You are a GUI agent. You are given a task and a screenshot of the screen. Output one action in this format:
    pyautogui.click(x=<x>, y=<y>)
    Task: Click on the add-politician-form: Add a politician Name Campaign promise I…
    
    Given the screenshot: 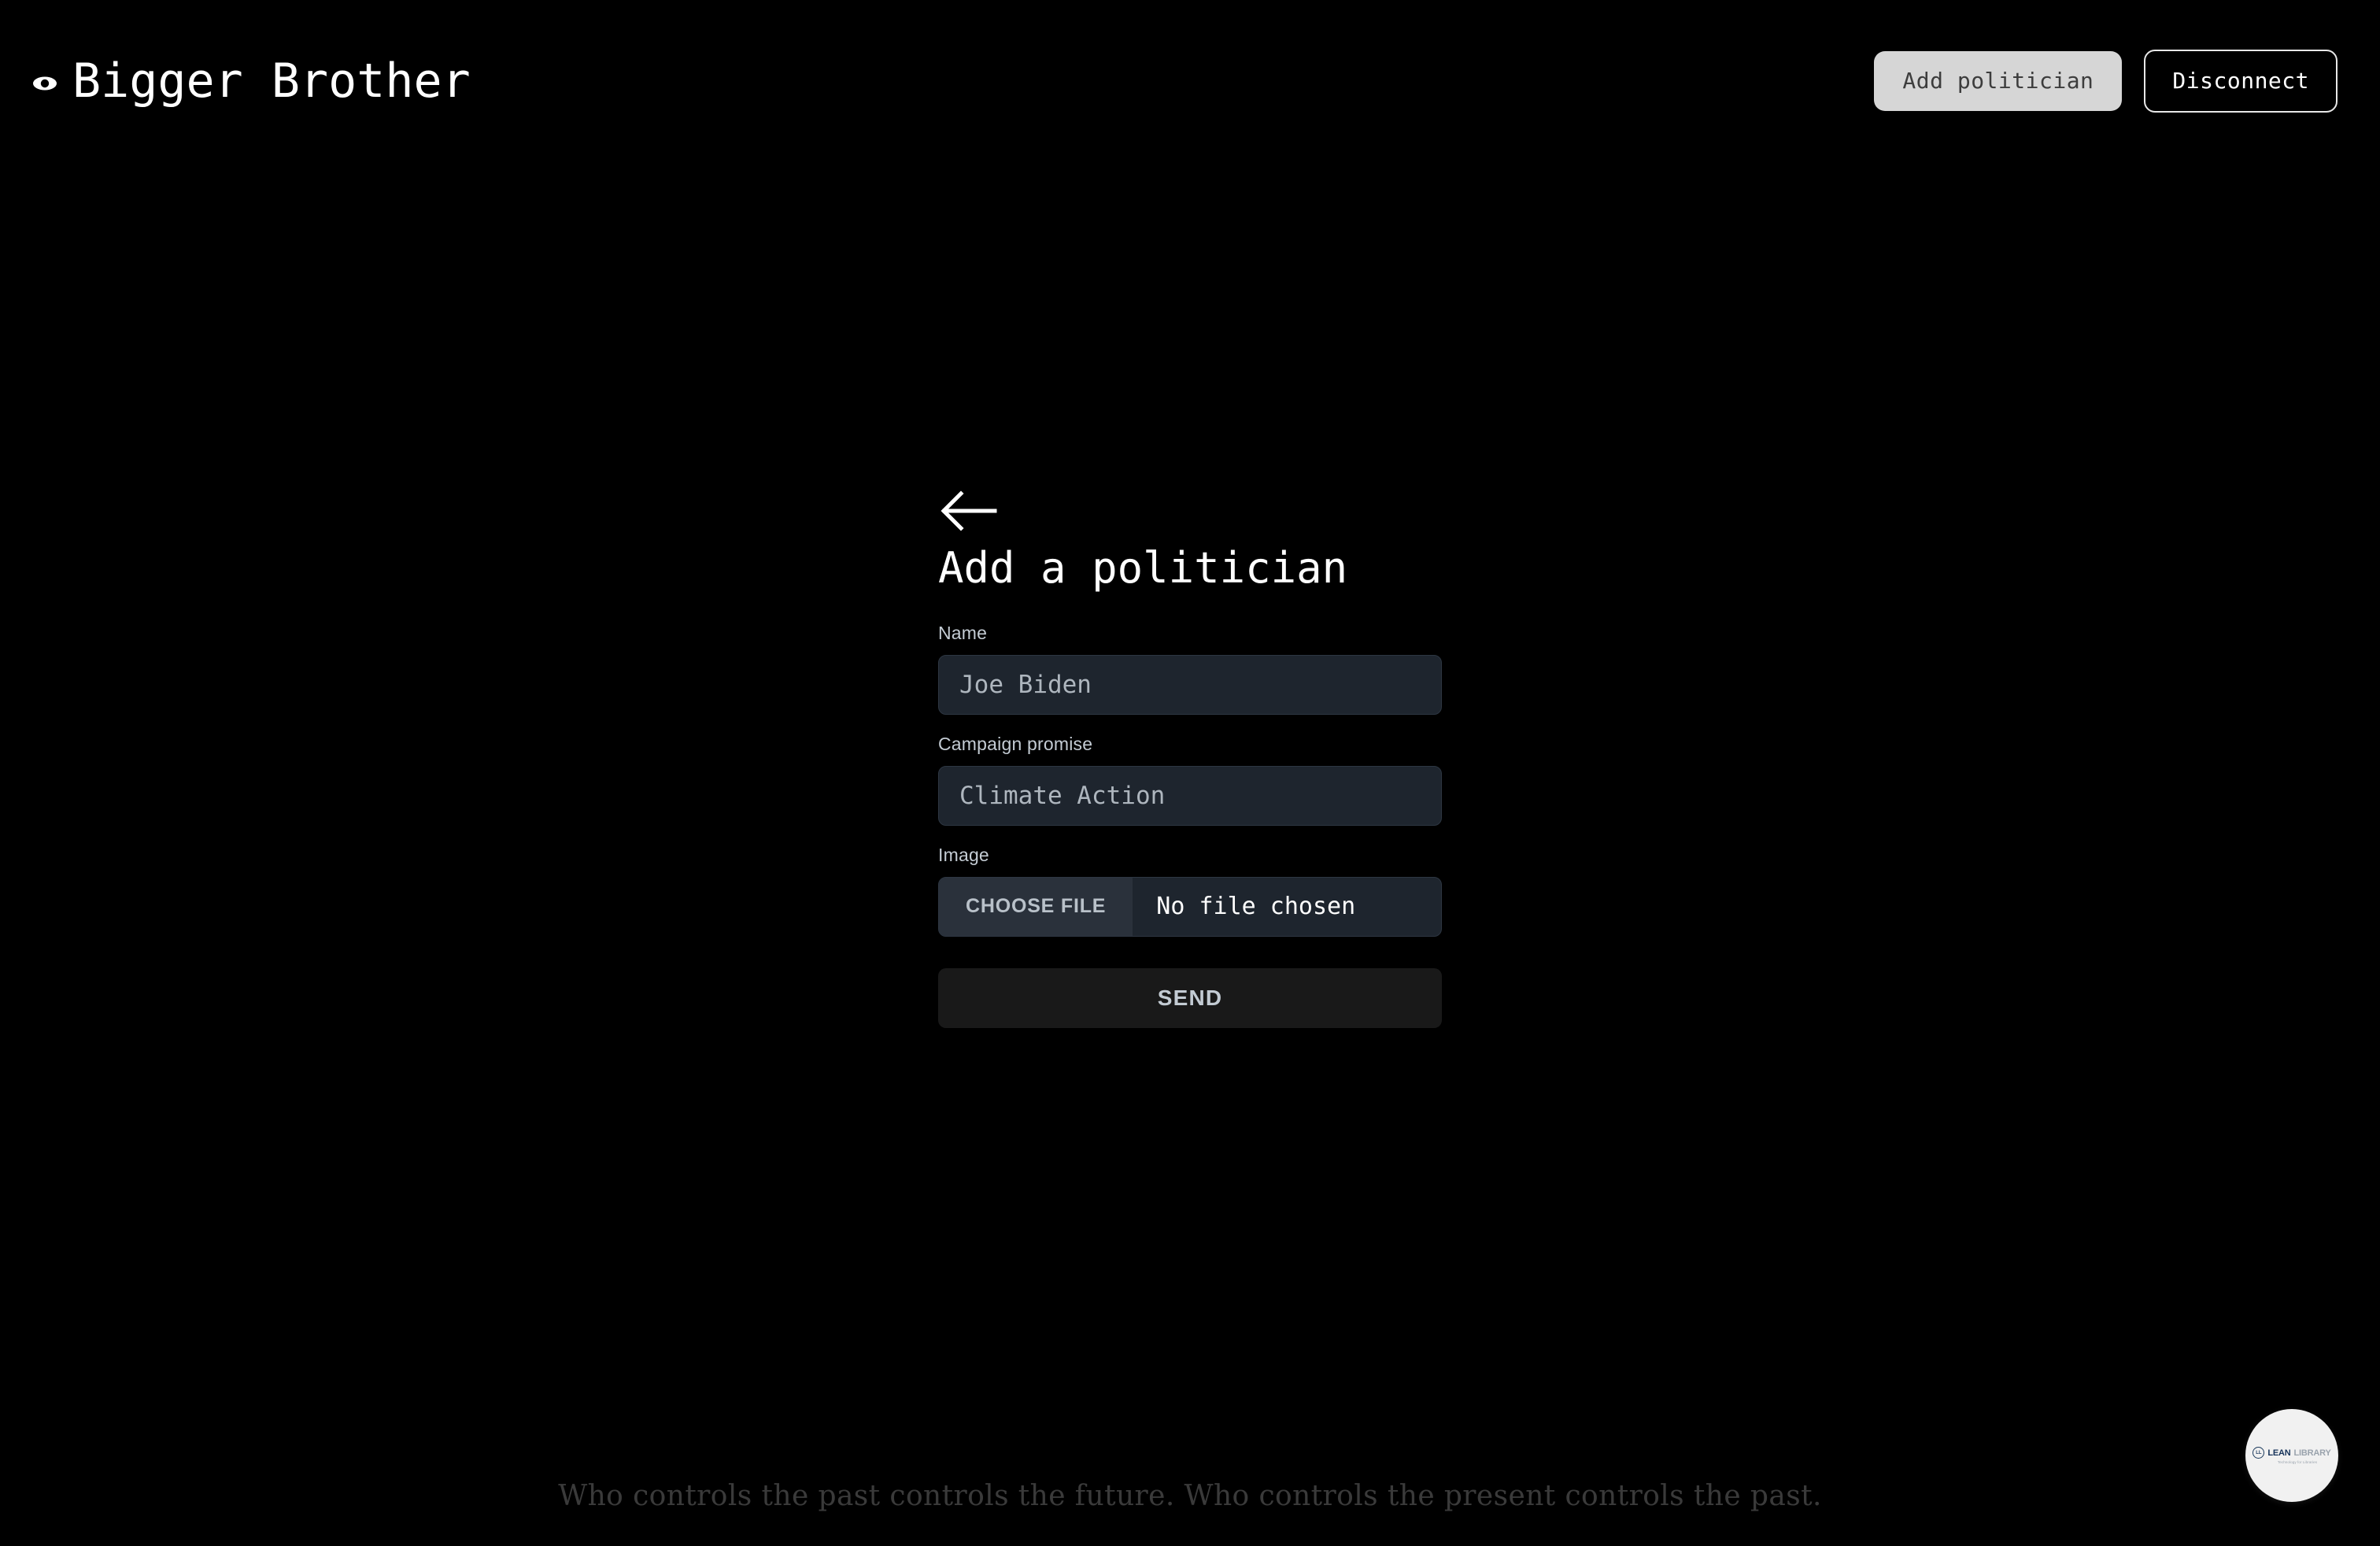 What is the action you would take?
    pyautogui.click(x=1190, y=758)
    